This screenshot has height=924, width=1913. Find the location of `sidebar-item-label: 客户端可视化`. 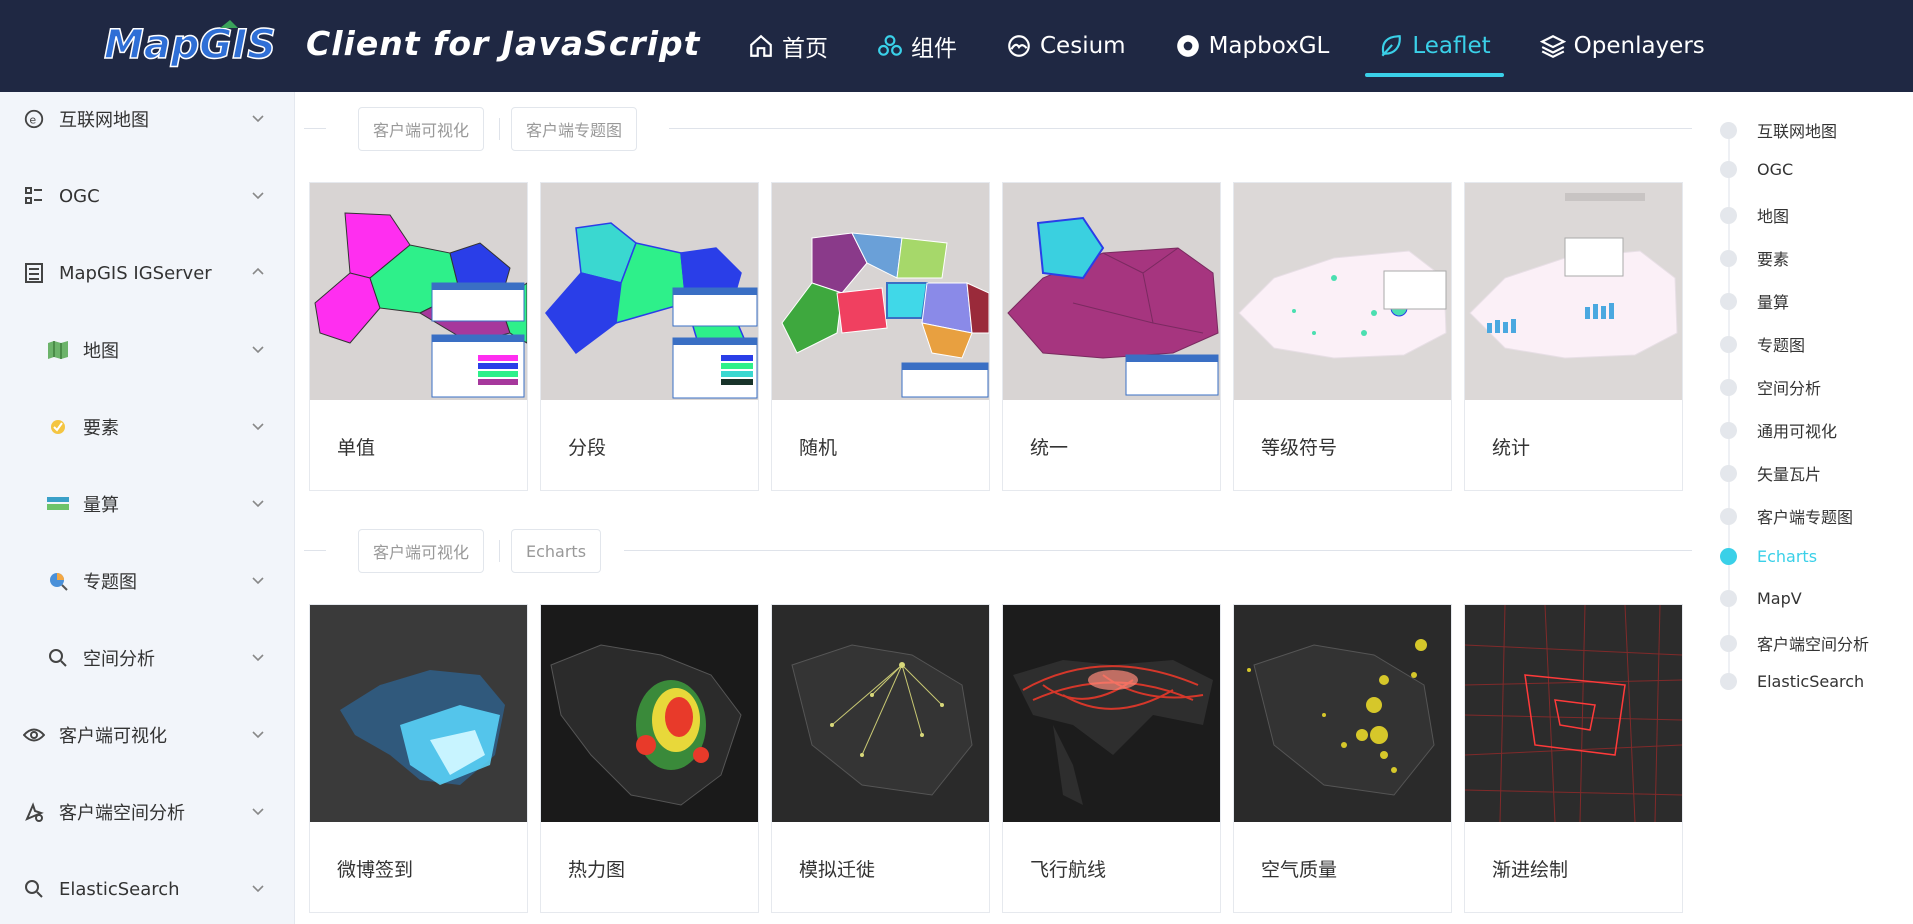

sidebar-item-label: 客户端可视化 is located at coordinates (113, 736).